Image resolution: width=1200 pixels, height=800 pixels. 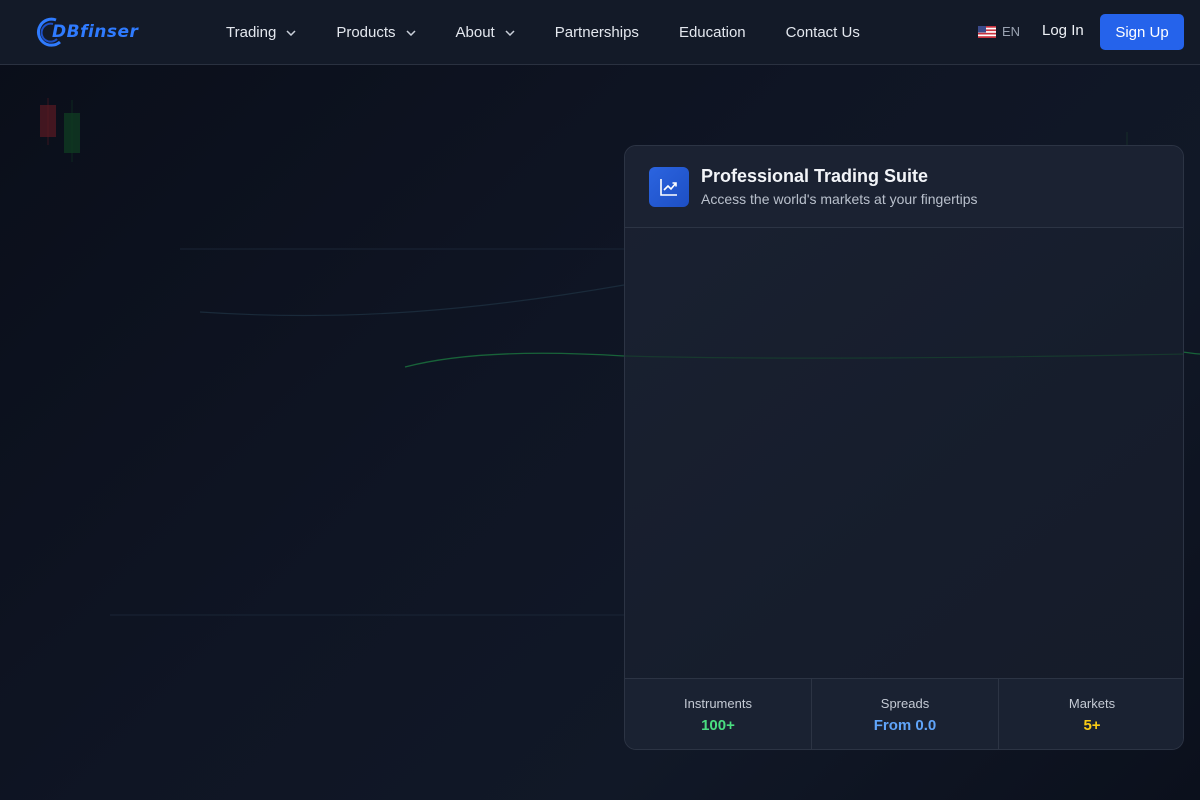 What do you see at coordinates (1091, 714) in the screenshot?
I see `stat-markets: Markets 5+` at bounding box center [1091, 714].